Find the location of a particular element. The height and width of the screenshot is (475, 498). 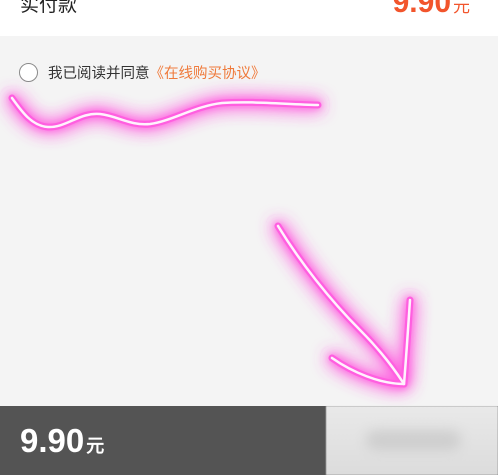

submit-order-button-label-blurred is located at coordinates (413, 440).